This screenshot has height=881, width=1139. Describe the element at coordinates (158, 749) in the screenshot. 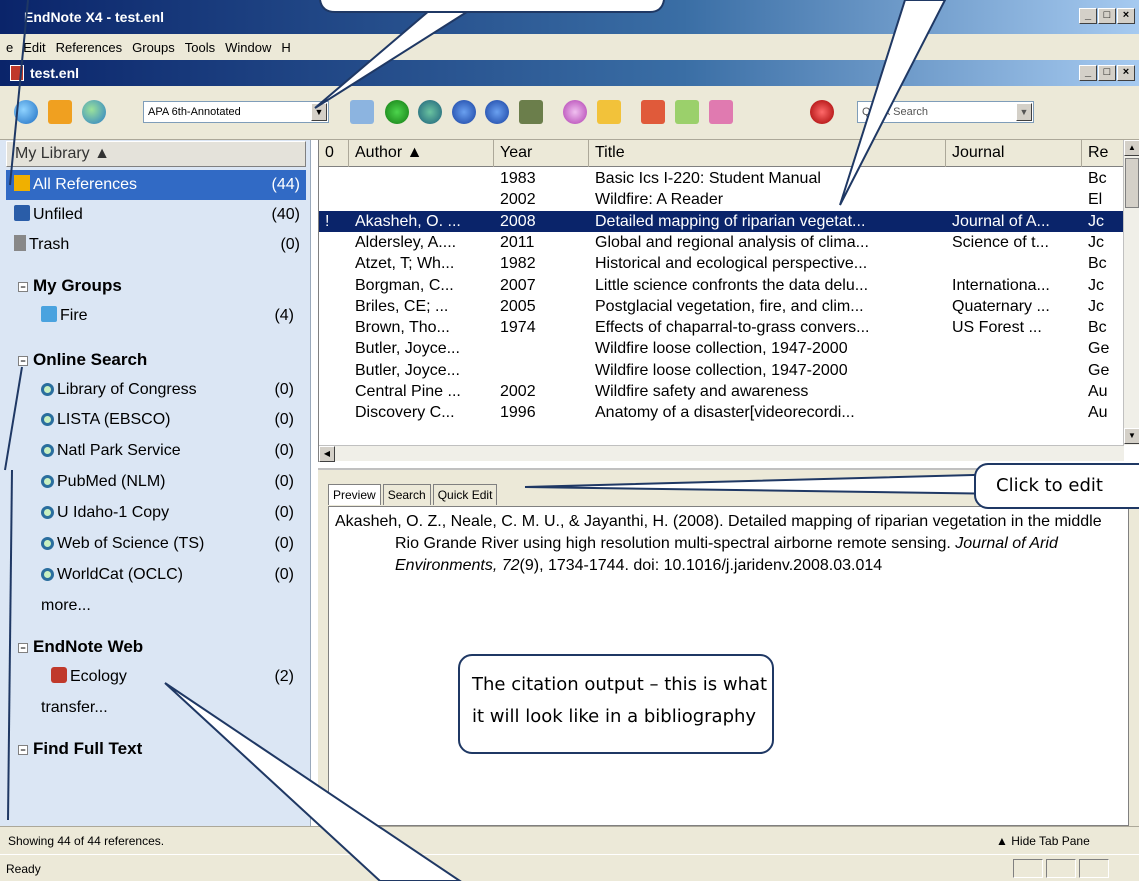

I see `find-full-text-header: − Find Full Text` at that location.